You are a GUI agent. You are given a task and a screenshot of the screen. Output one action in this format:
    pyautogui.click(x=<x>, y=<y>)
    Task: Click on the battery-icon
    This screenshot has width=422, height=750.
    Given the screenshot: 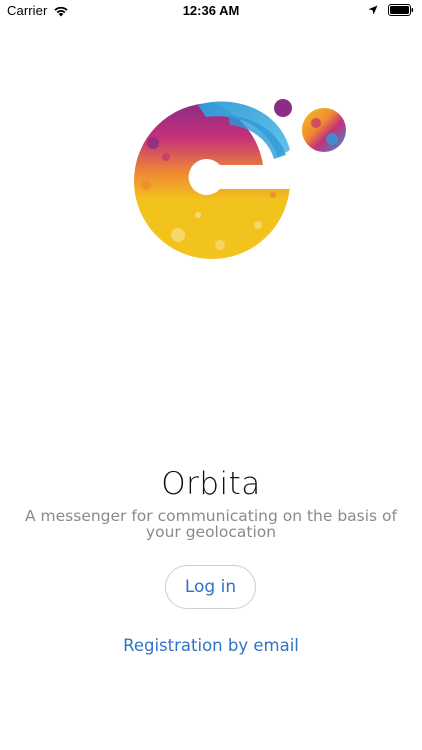 What is the action you would take?
    pyautogui.click(x=401, y=10)
    